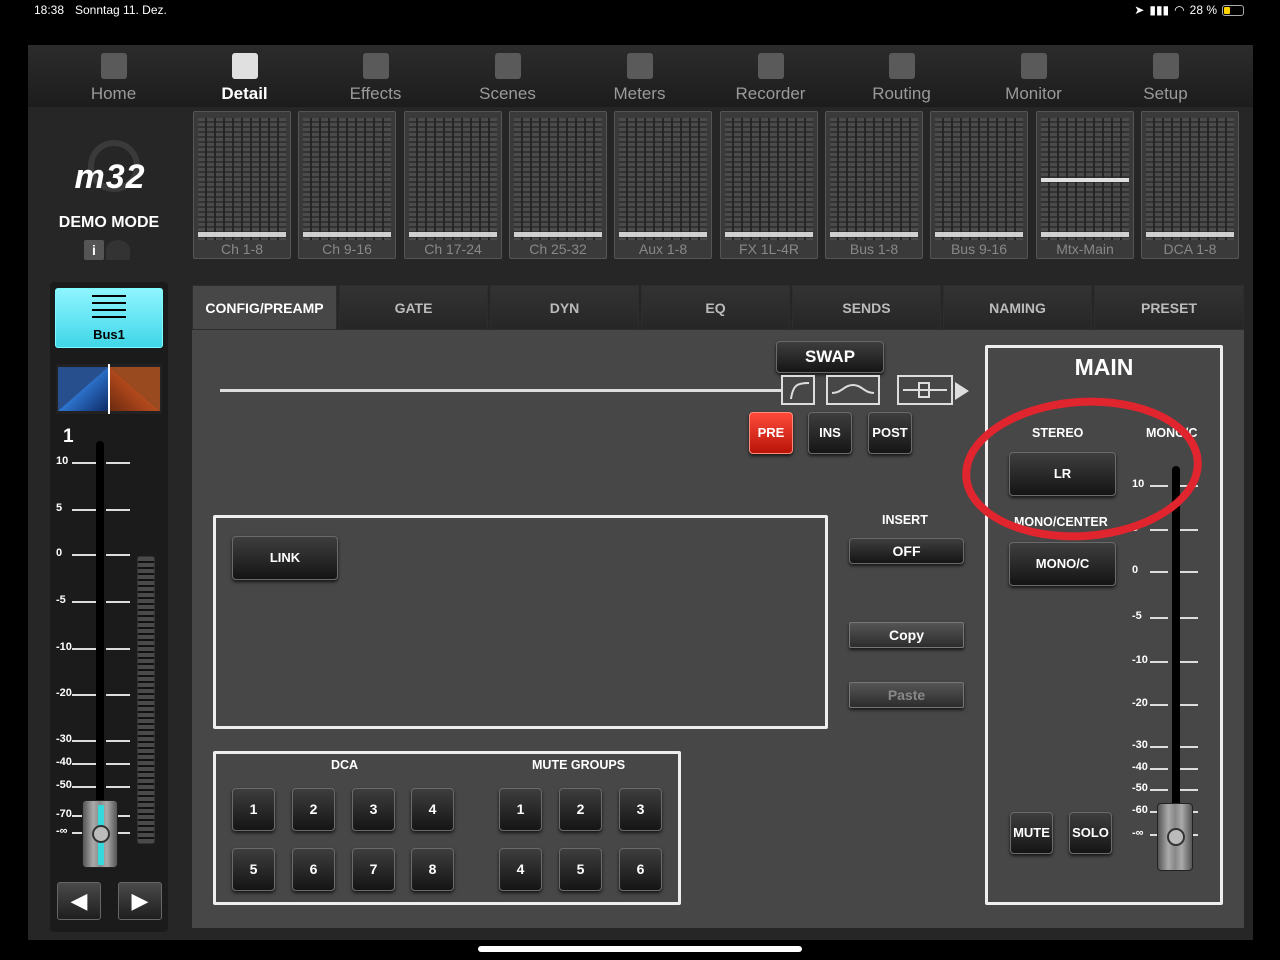  Describe the element at coordinates (109, 389) in the screenshot. I see `pan-control` at that location.